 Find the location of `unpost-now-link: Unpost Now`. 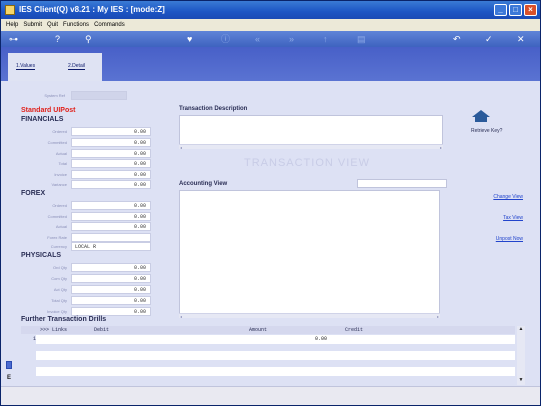

unpost-now-link: Unpost Now is located at coordinates (497, 239).